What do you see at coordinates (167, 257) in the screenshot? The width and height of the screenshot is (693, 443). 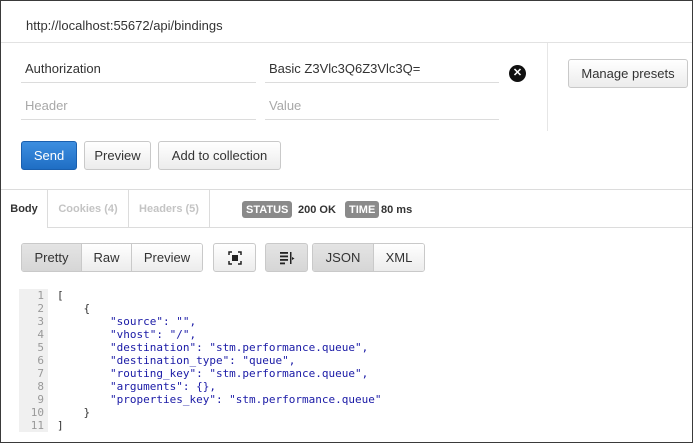 I see `view-preview-button: Preview` at bounding box center [167, 257].